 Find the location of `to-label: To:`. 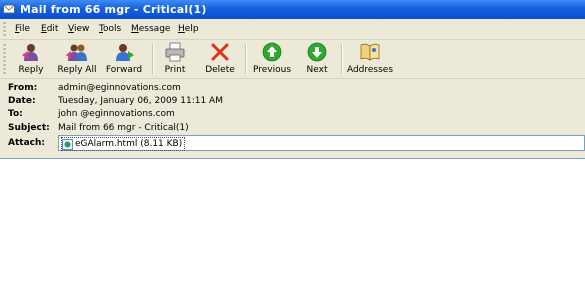

to-label: To: is located at coordinates (15, 114).